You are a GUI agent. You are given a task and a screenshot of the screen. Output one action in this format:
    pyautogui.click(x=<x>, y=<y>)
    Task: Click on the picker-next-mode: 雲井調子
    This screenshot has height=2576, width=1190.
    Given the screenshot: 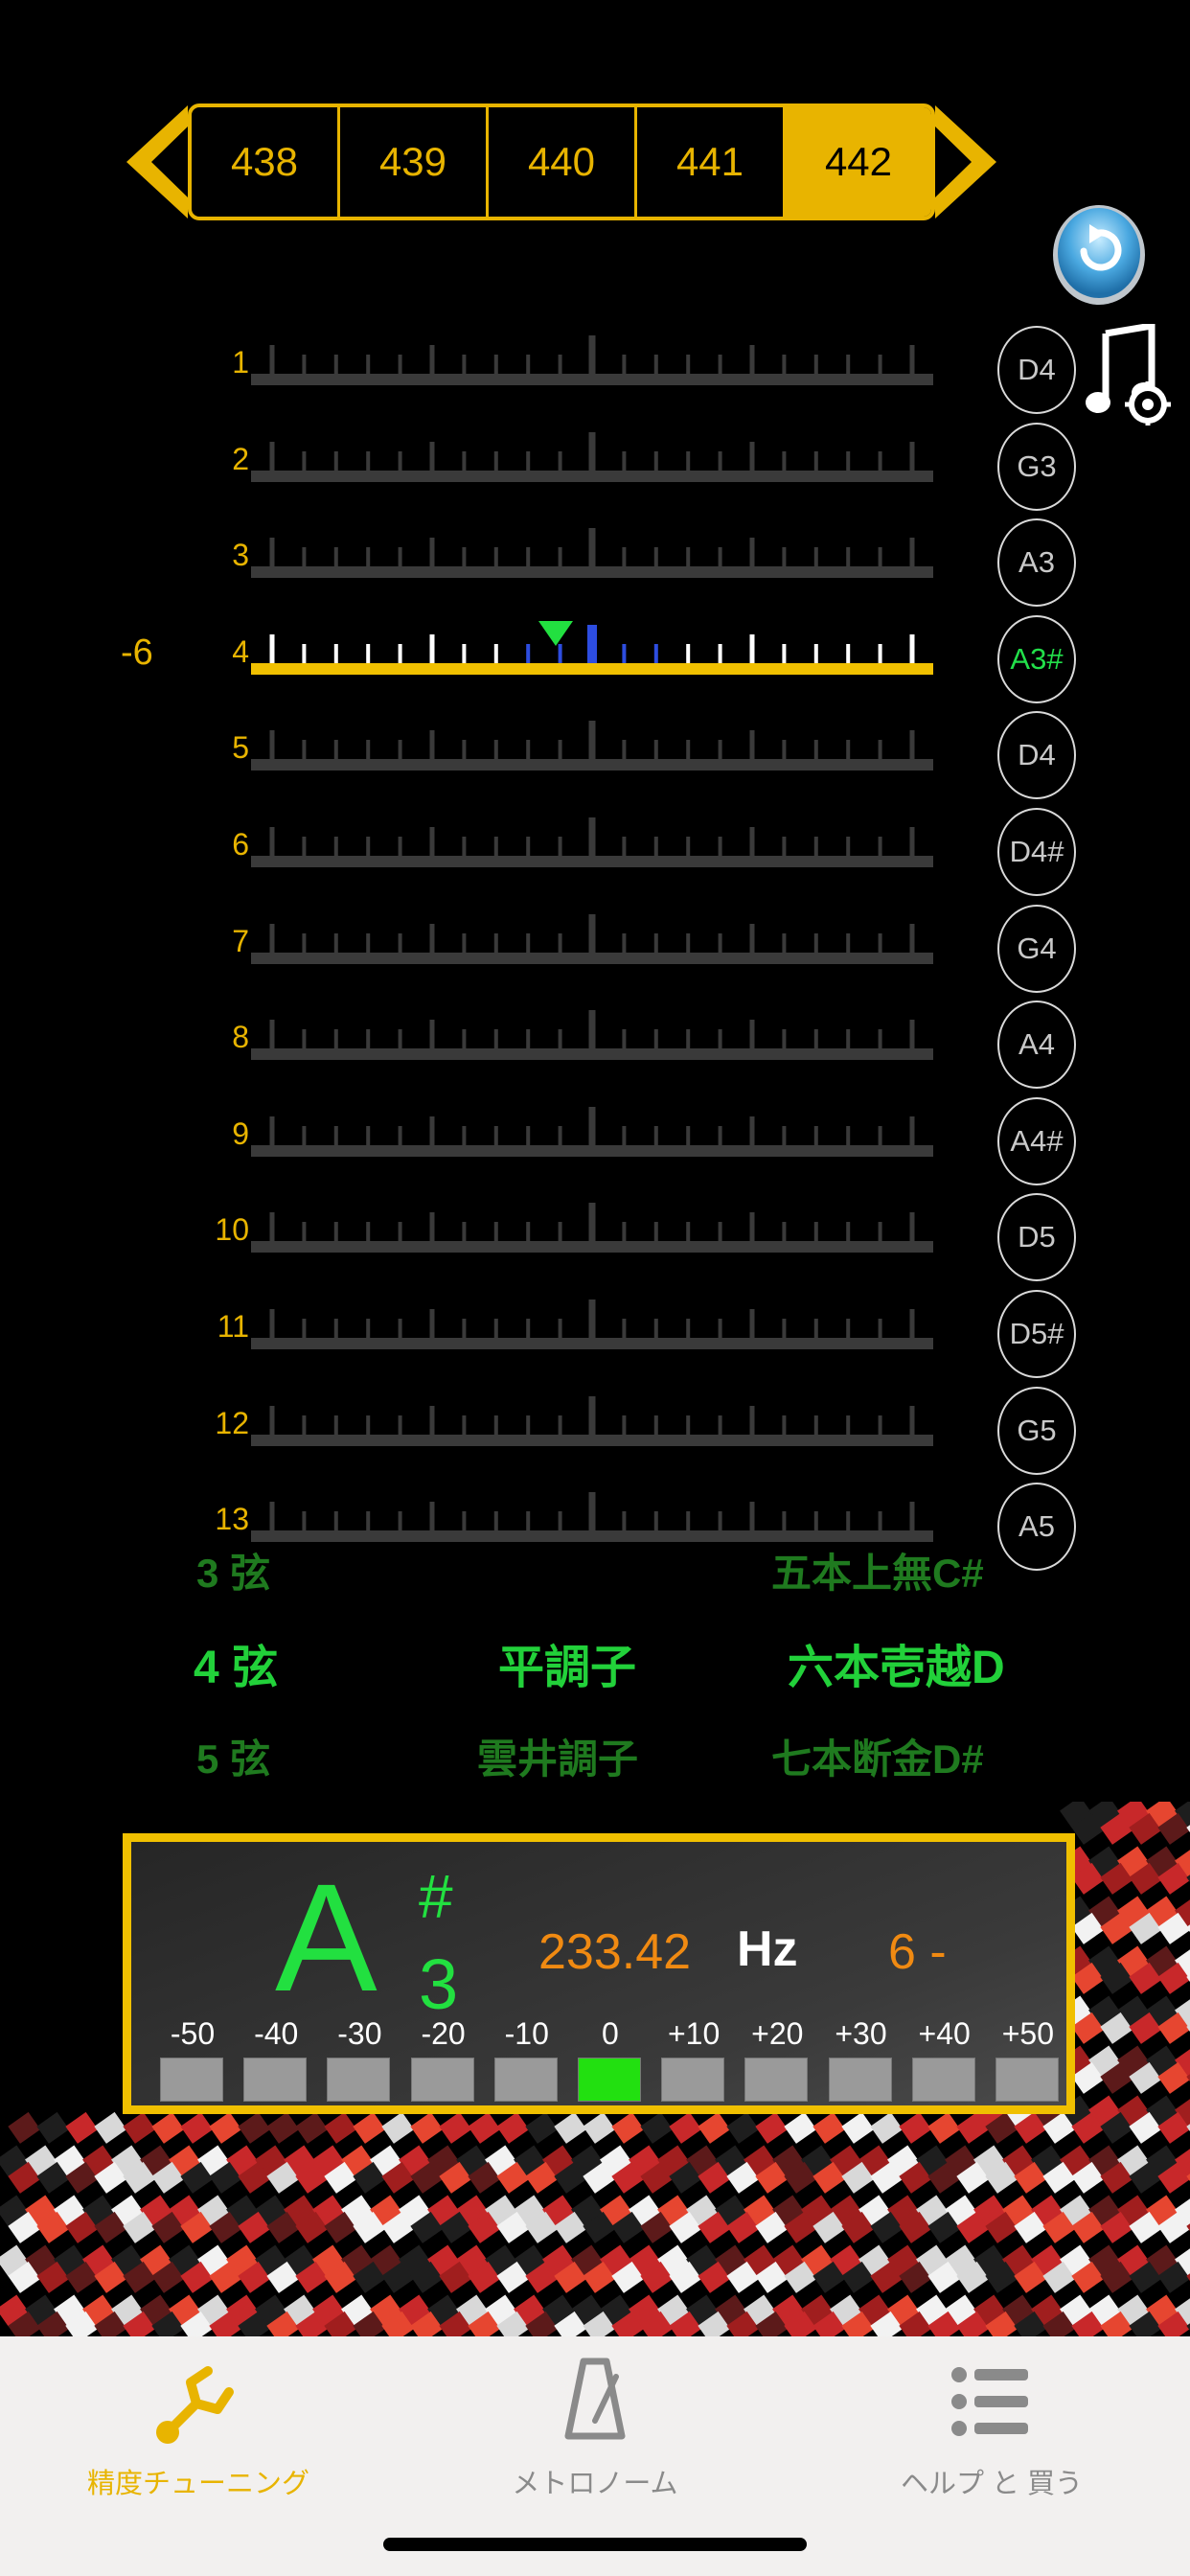 What is the action you would take?
    pyautogui.click(x=558, y=1759)
    